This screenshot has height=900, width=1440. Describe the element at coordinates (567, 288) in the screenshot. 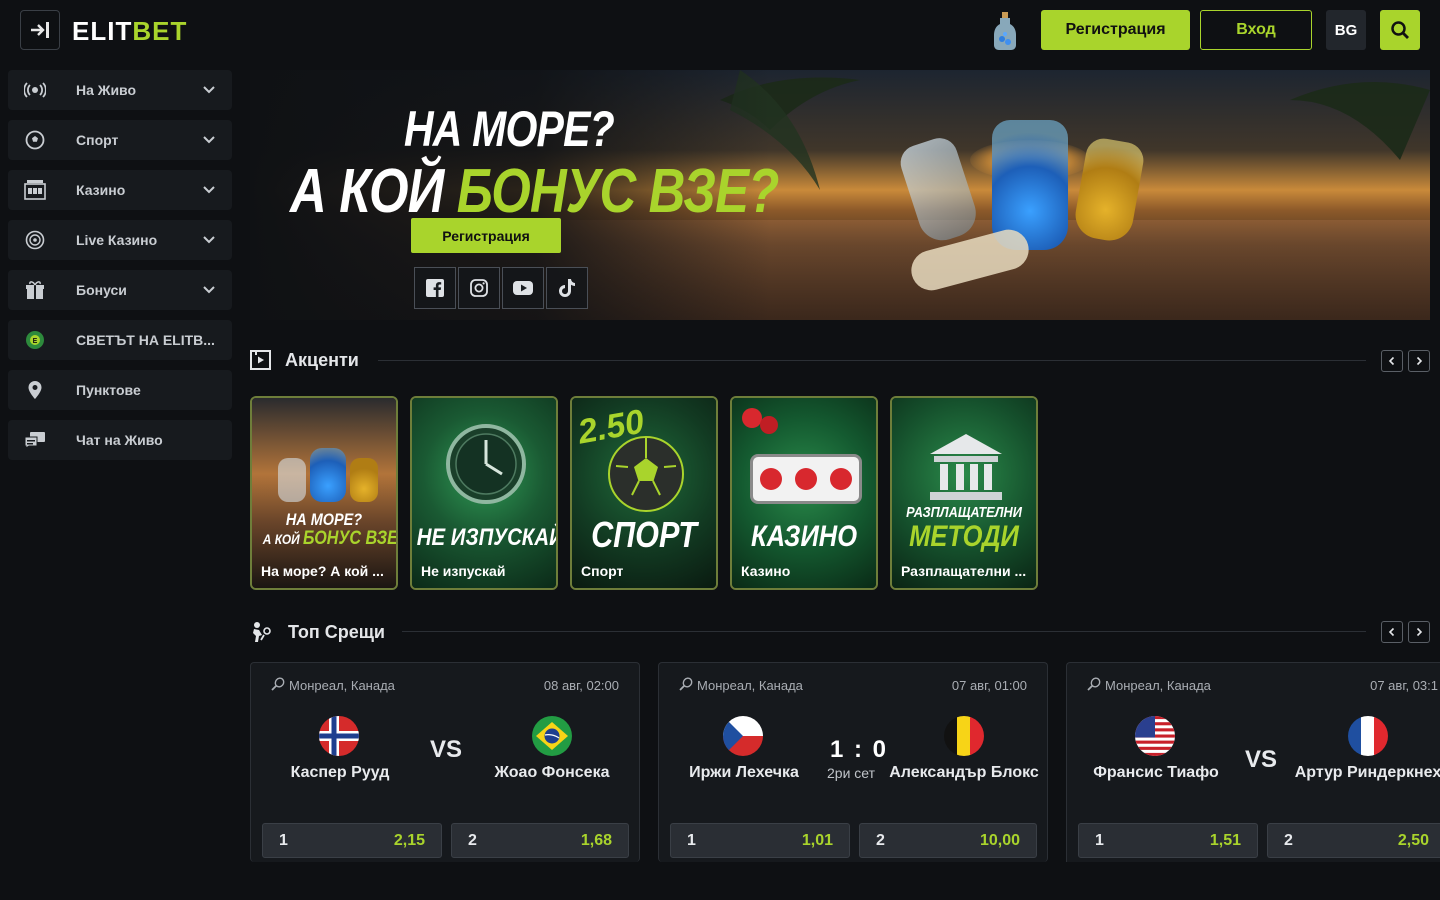

I see `tiktok-link` at that location.